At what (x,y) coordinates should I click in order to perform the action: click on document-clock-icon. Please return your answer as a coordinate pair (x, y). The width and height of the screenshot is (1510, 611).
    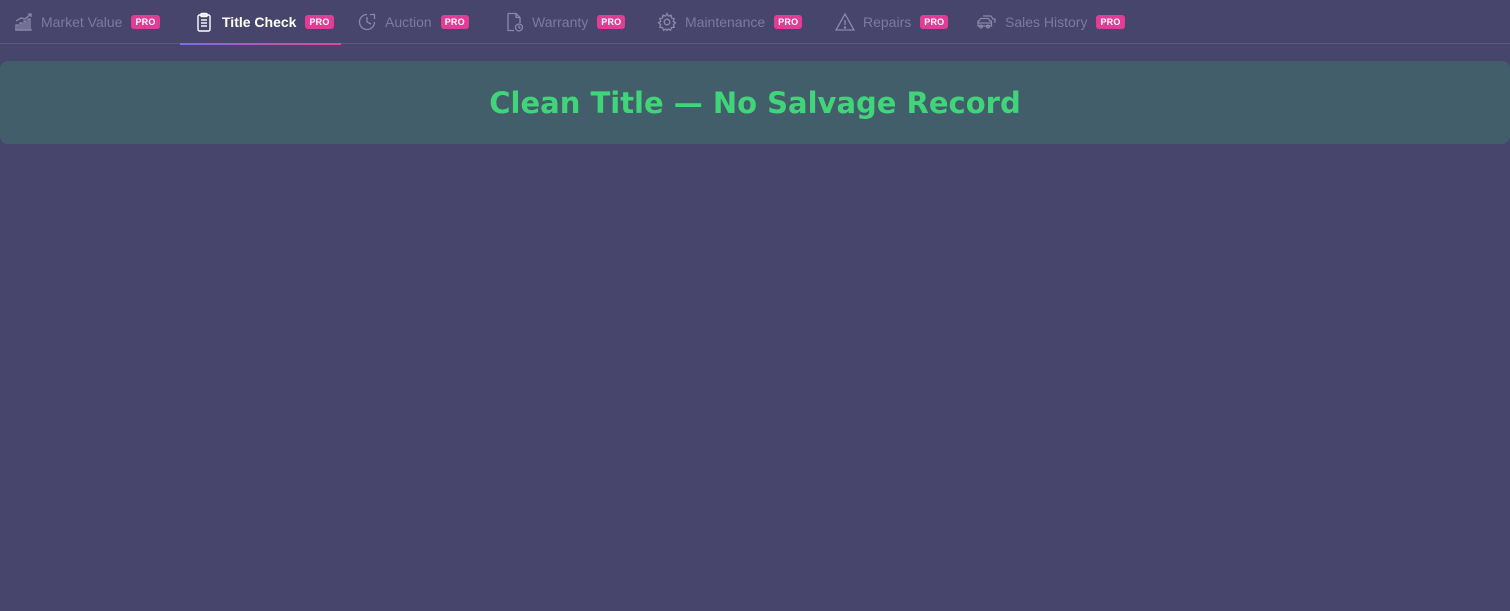
    Looking at the image, I should click on (514, 22).